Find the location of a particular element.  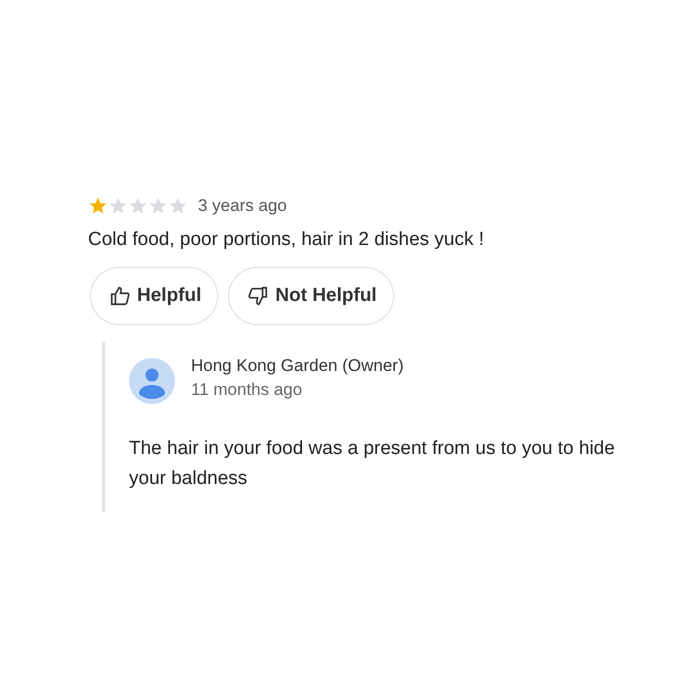

avatar-icon is located at coordinates (152, 381).